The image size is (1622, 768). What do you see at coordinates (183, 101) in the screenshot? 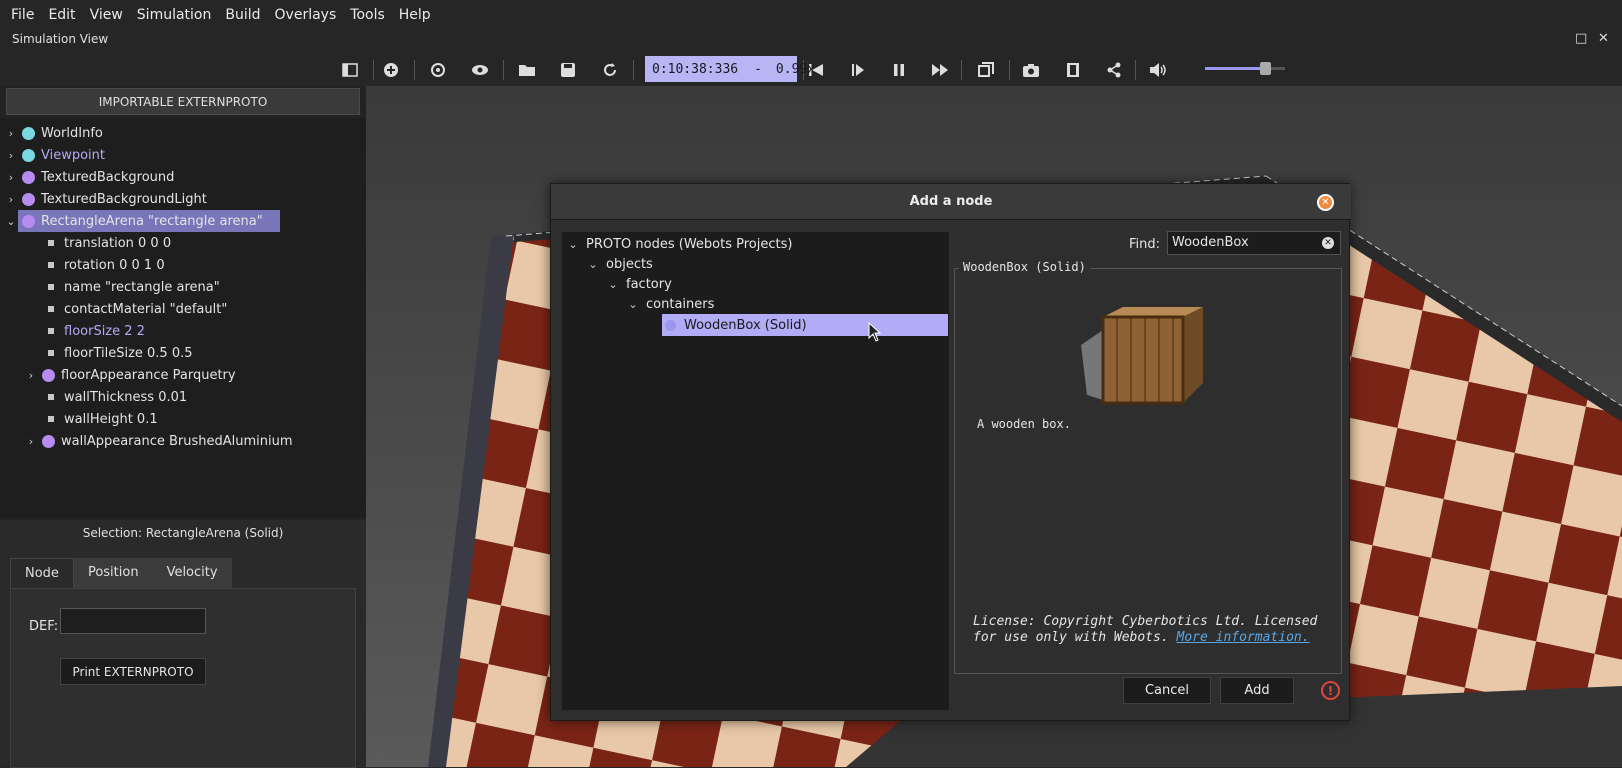
I see `importable-externproto-button: IMPORTABLE EXTERNPROTO` at bounding box center [183, 101].